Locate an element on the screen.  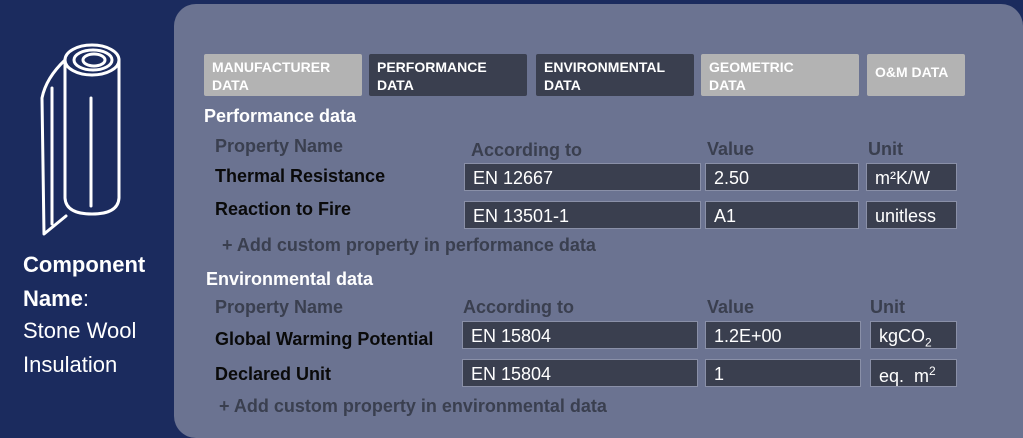
tab-performance-data: PERFORMANCE DATA is located at coordinates (448, 75).